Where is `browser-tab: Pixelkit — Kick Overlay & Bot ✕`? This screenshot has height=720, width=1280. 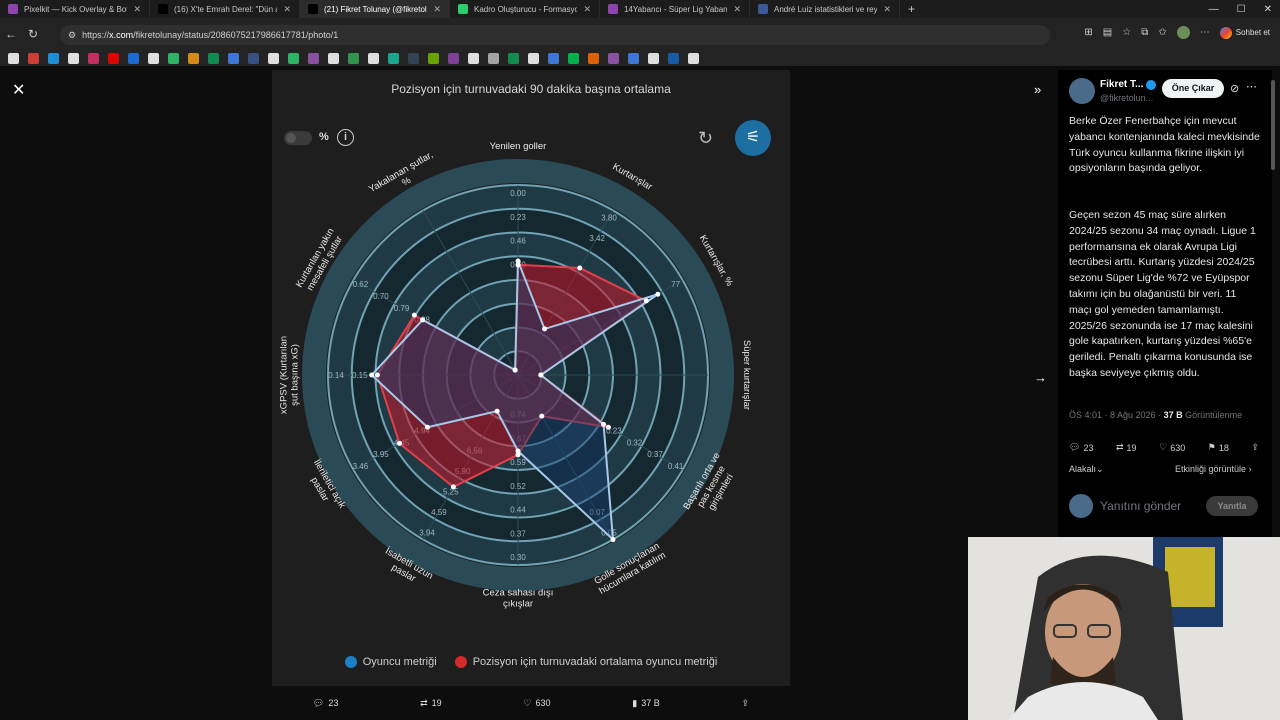 browser-tab: Pixelkit — Kick Overlay & Bot ✕ is located at coordinates (75, 9).